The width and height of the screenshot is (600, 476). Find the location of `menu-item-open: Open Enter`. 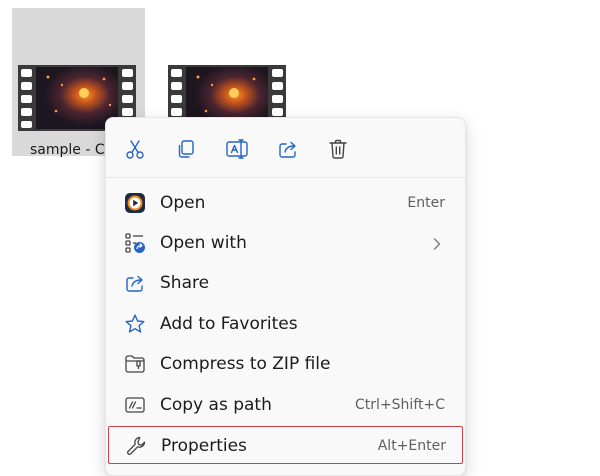

menu-item-open: Open Enter is located at coordinates (285, 203).